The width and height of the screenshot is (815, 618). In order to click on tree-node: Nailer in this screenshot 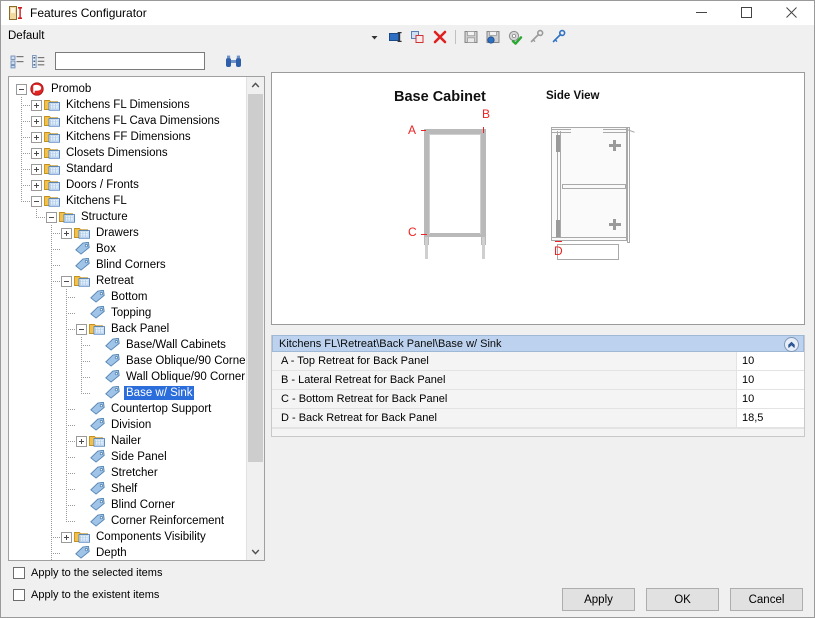, I will do `click(129, 441)`.